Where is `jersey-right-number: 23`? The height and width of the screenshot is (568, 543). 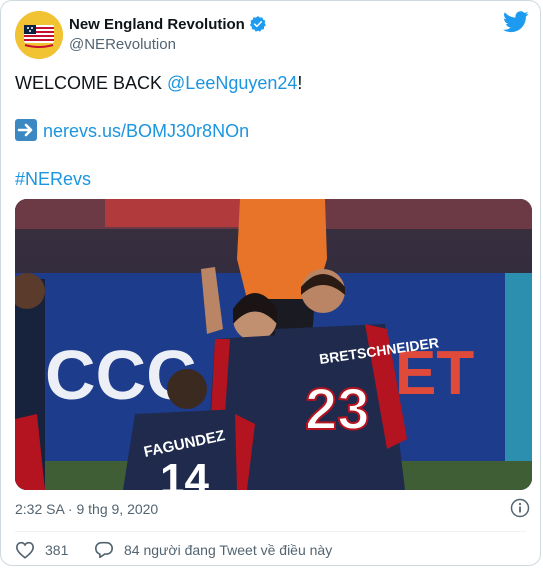
jersey-right-number: 23 is located at coordinates (337, 409).